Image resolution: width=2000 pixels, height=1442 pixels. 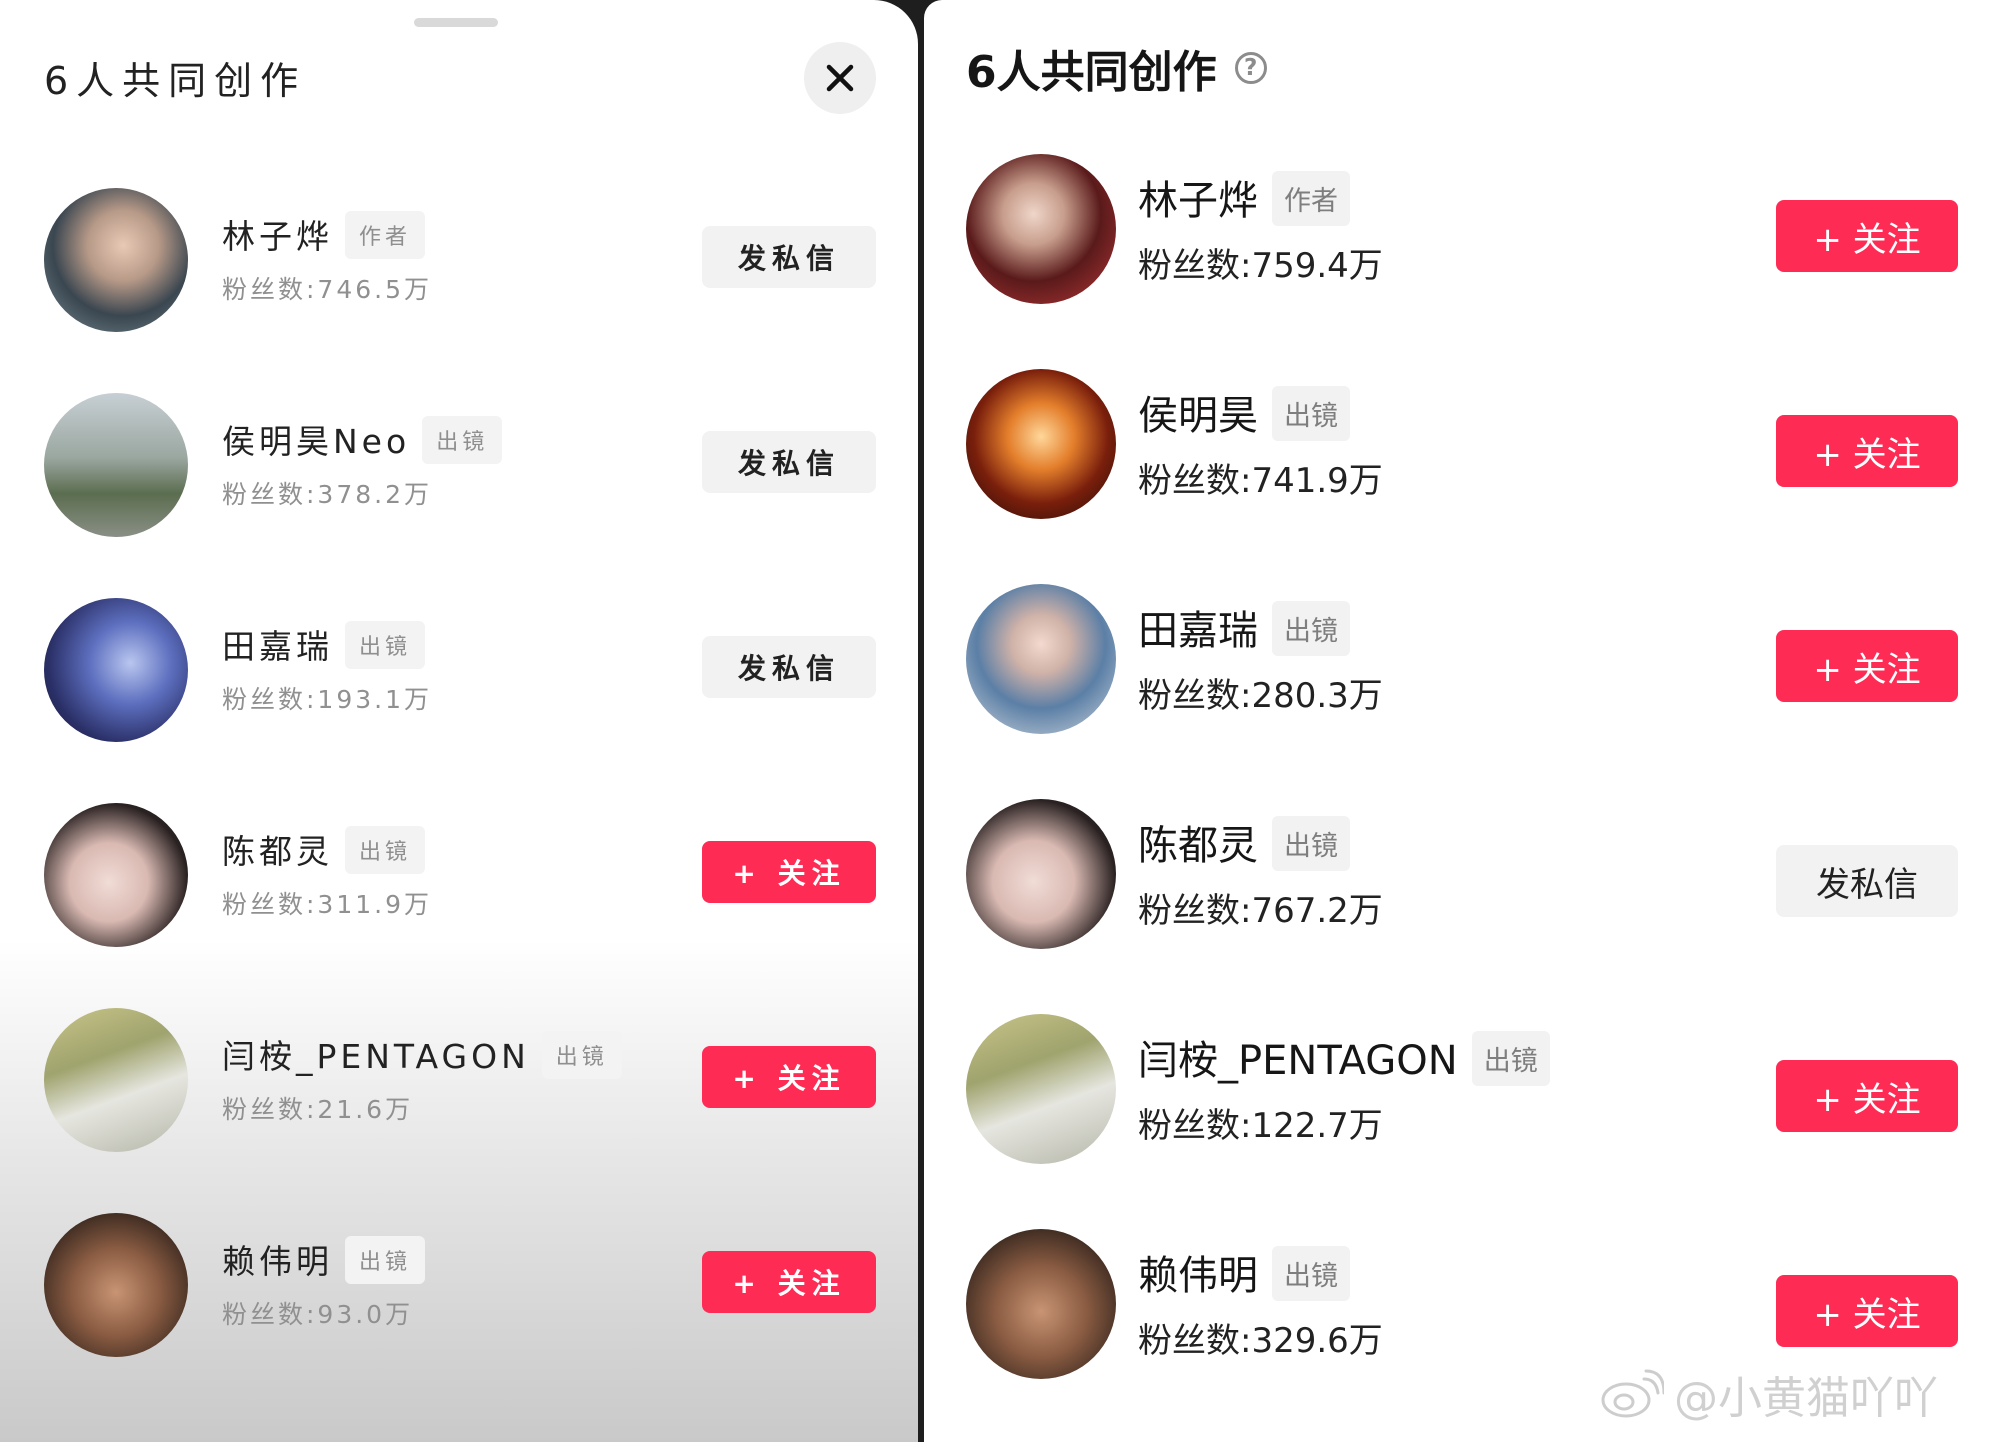 What do you see at coordinates (327, 904) in the screenshot?
I see `fan-count: 粉丝数:311.9万` at bounding box center [327, 904].